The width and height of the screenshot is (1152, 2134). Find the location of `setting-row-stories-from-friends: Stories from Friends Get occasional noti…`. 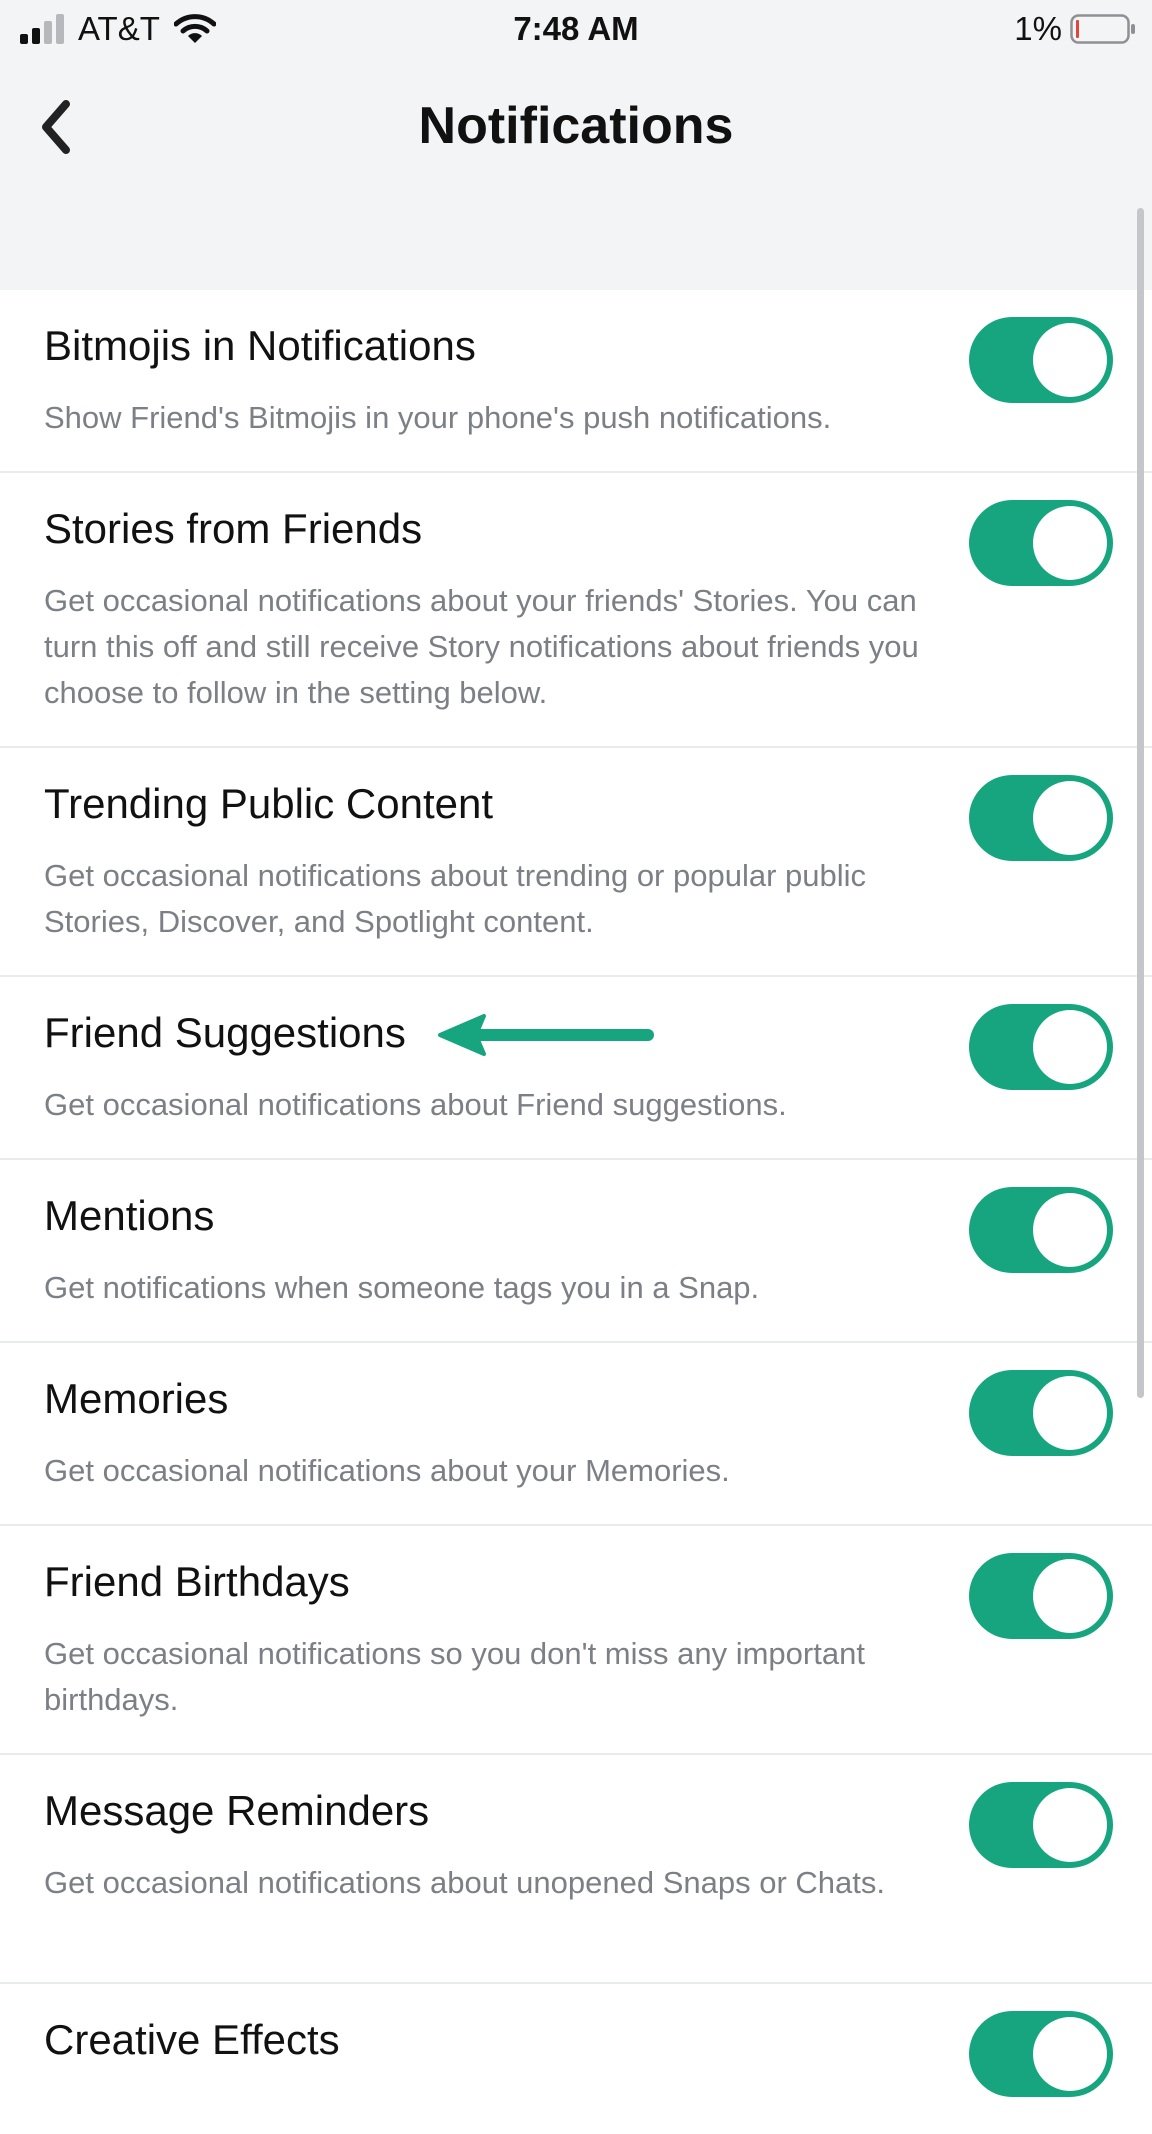

setting-row-stories-from-friends: Stories from Friends Get occasional noti… is located at coordinates (576, 610).